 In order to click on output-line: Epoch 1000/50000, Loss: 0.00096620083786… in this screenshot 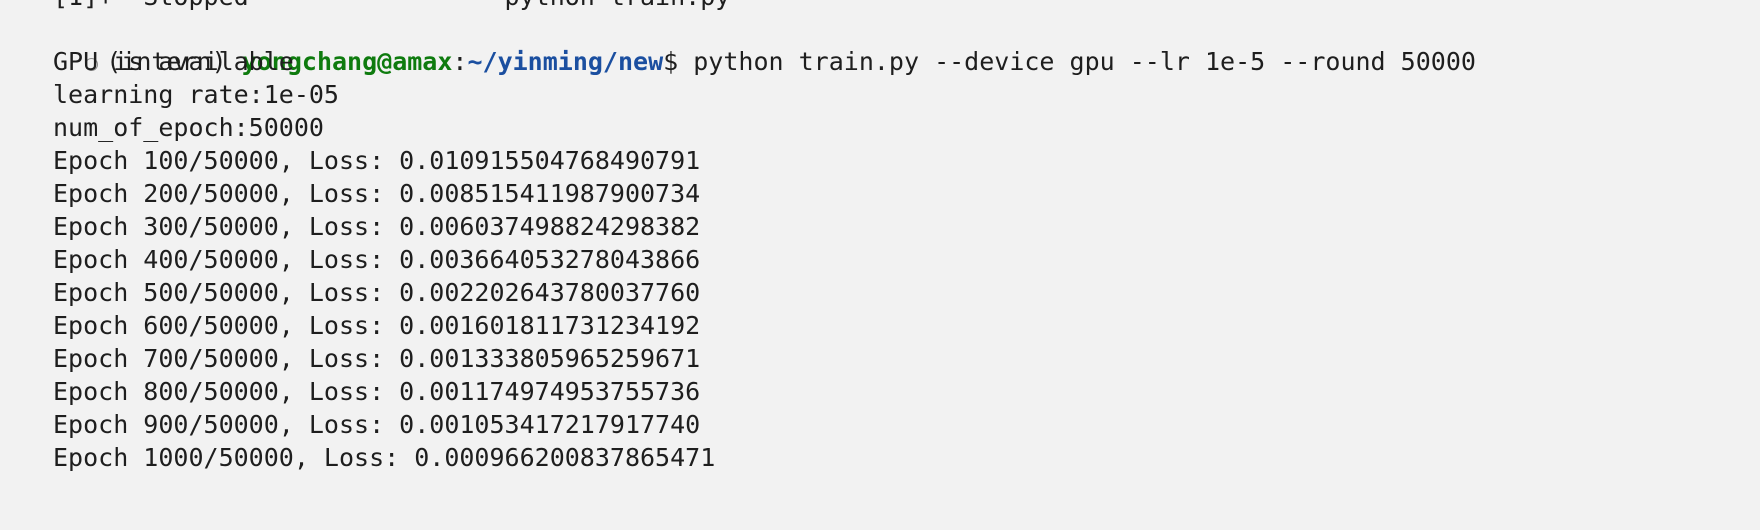, I will do `click(384, 457)`.